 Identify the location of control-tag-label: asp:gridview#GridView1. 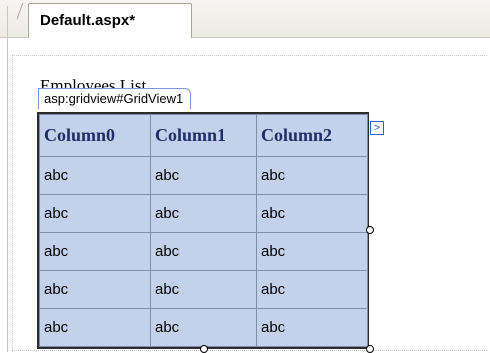
(115, 98).